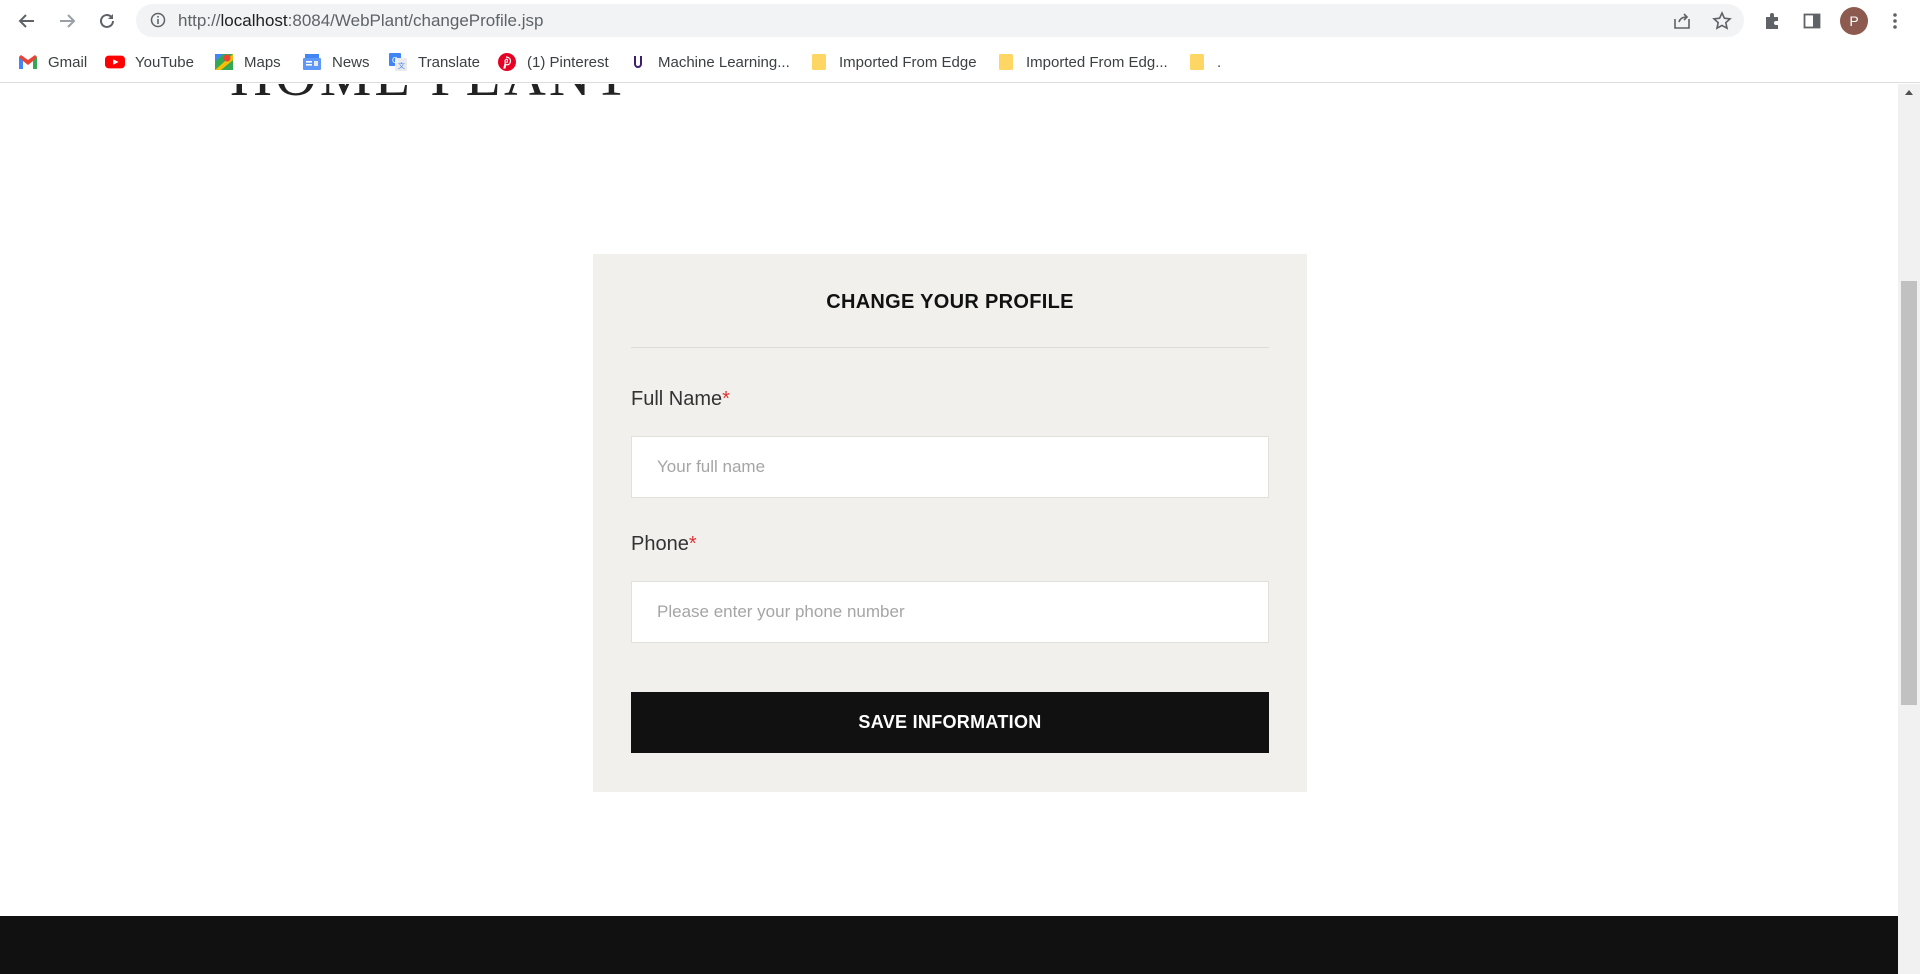  Describe the element at coordinates (224, 62) in the screenshot. I see `maps-icon` at that location.